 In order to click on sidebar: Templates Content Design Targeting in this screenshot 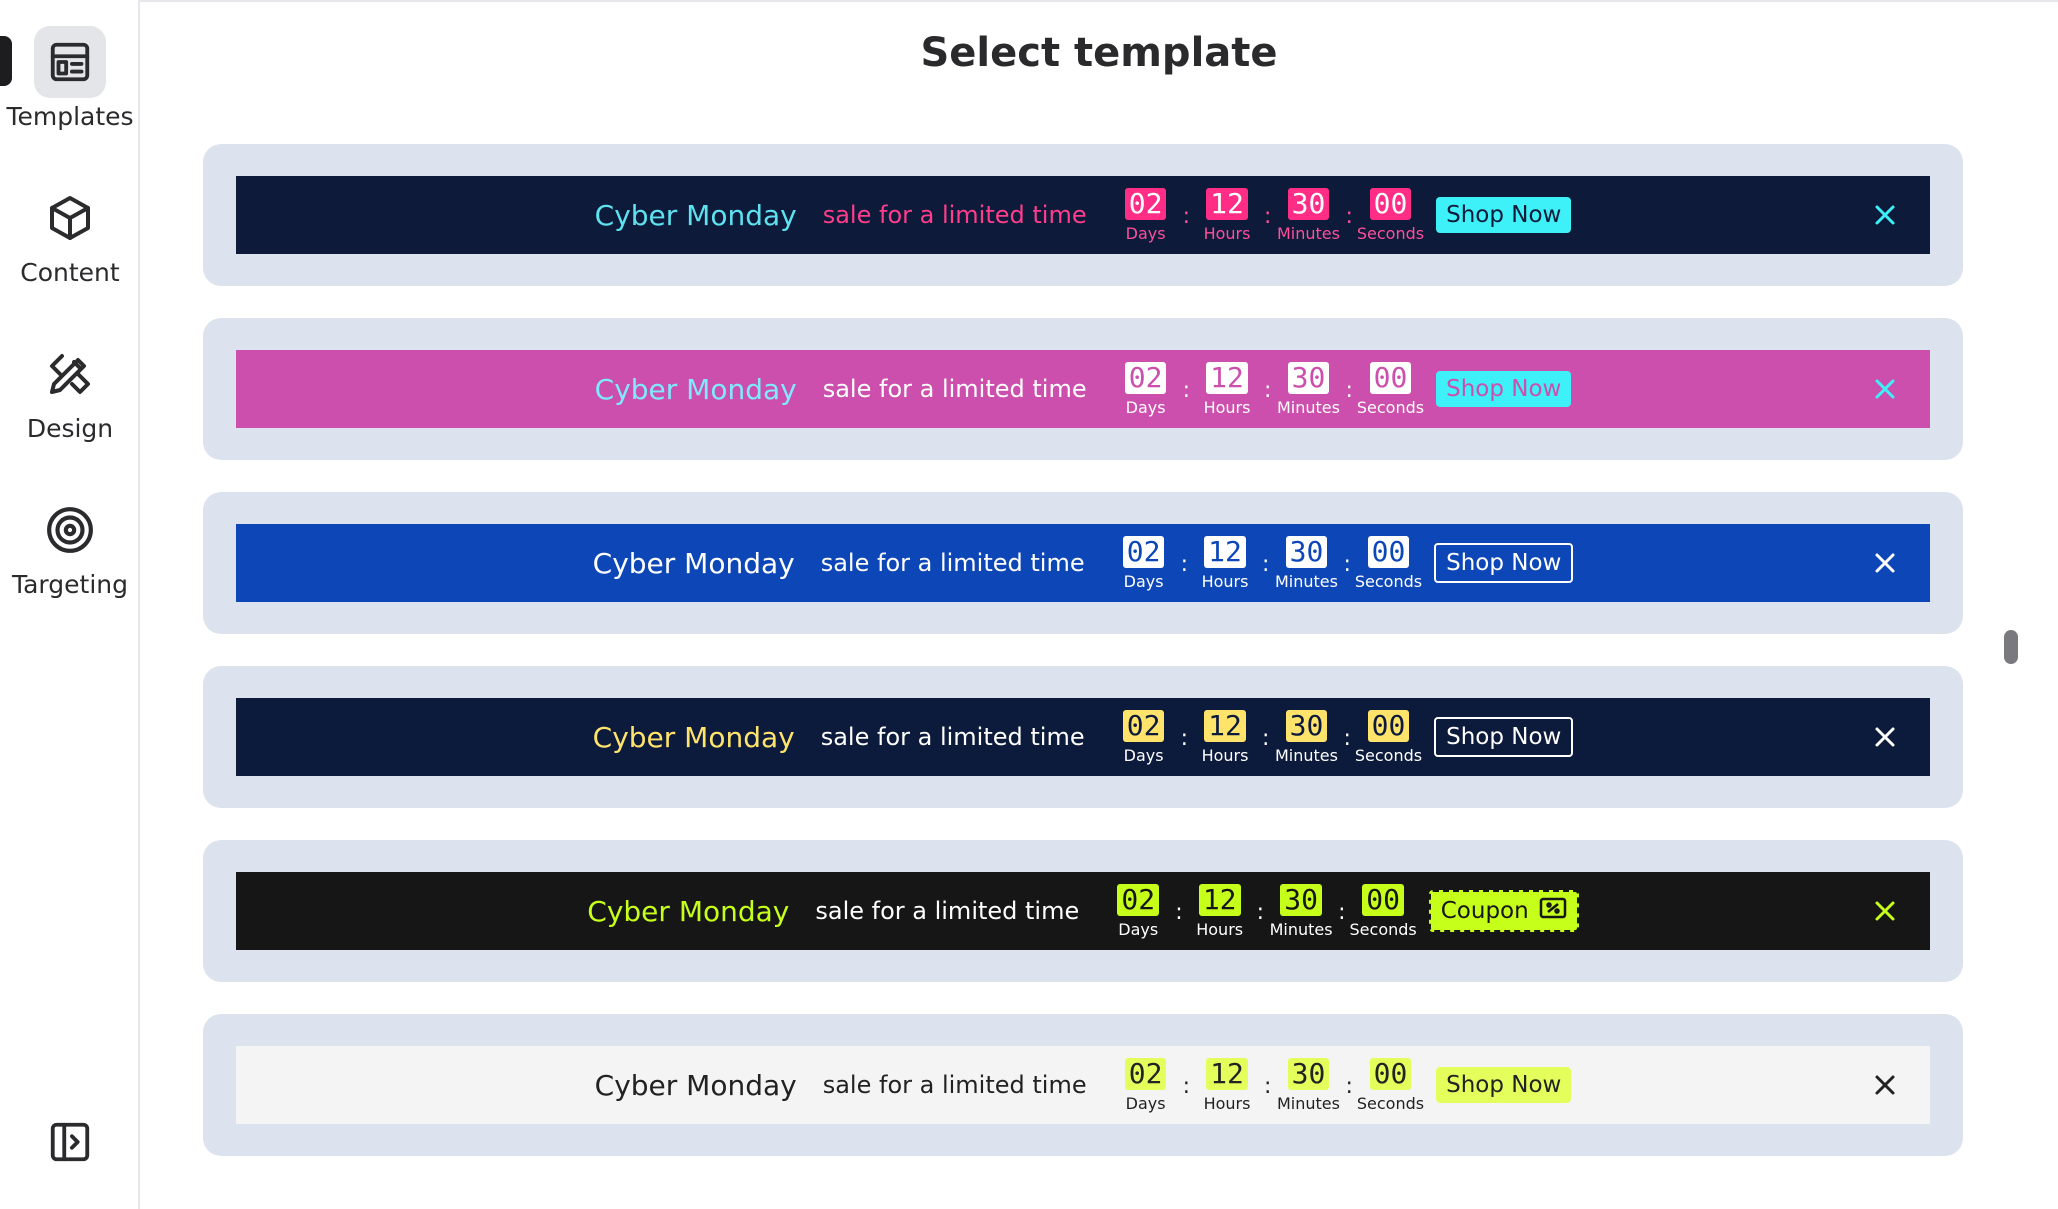, I will do `click(70, 604)`.